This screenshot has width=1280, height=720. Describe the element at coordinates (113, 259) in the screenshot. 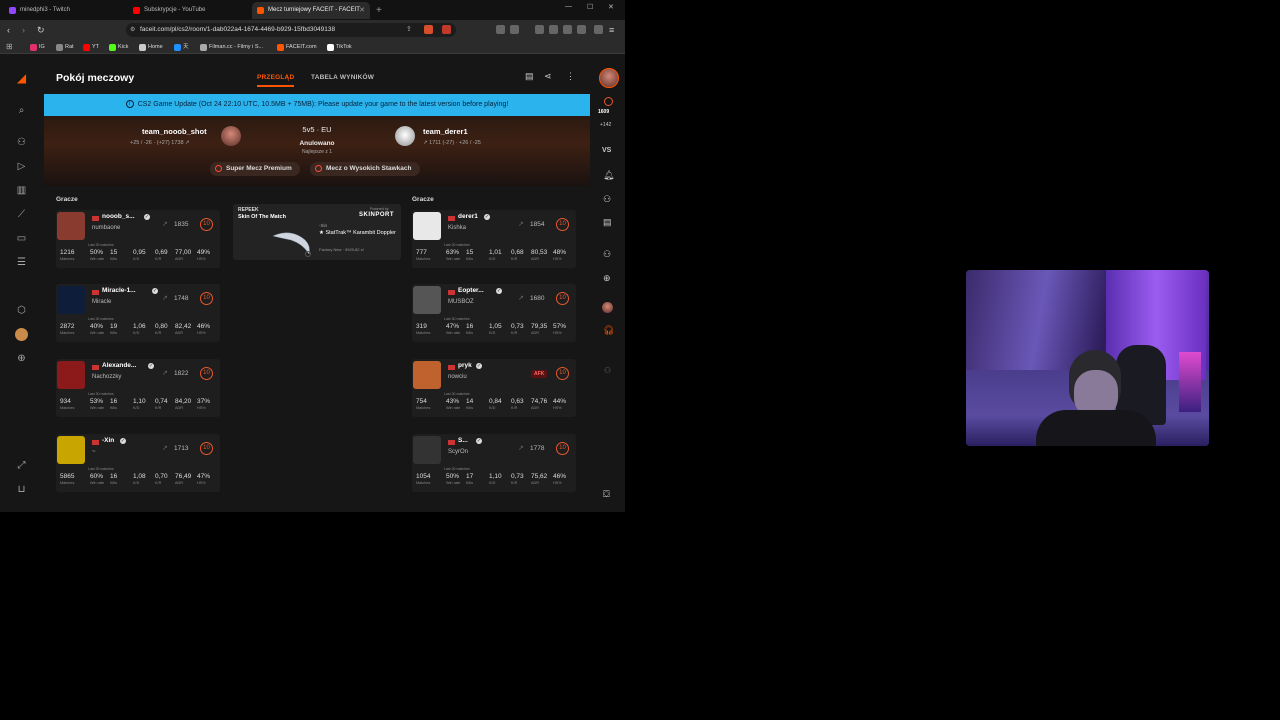

I see `stat-label: Kills` at that location.